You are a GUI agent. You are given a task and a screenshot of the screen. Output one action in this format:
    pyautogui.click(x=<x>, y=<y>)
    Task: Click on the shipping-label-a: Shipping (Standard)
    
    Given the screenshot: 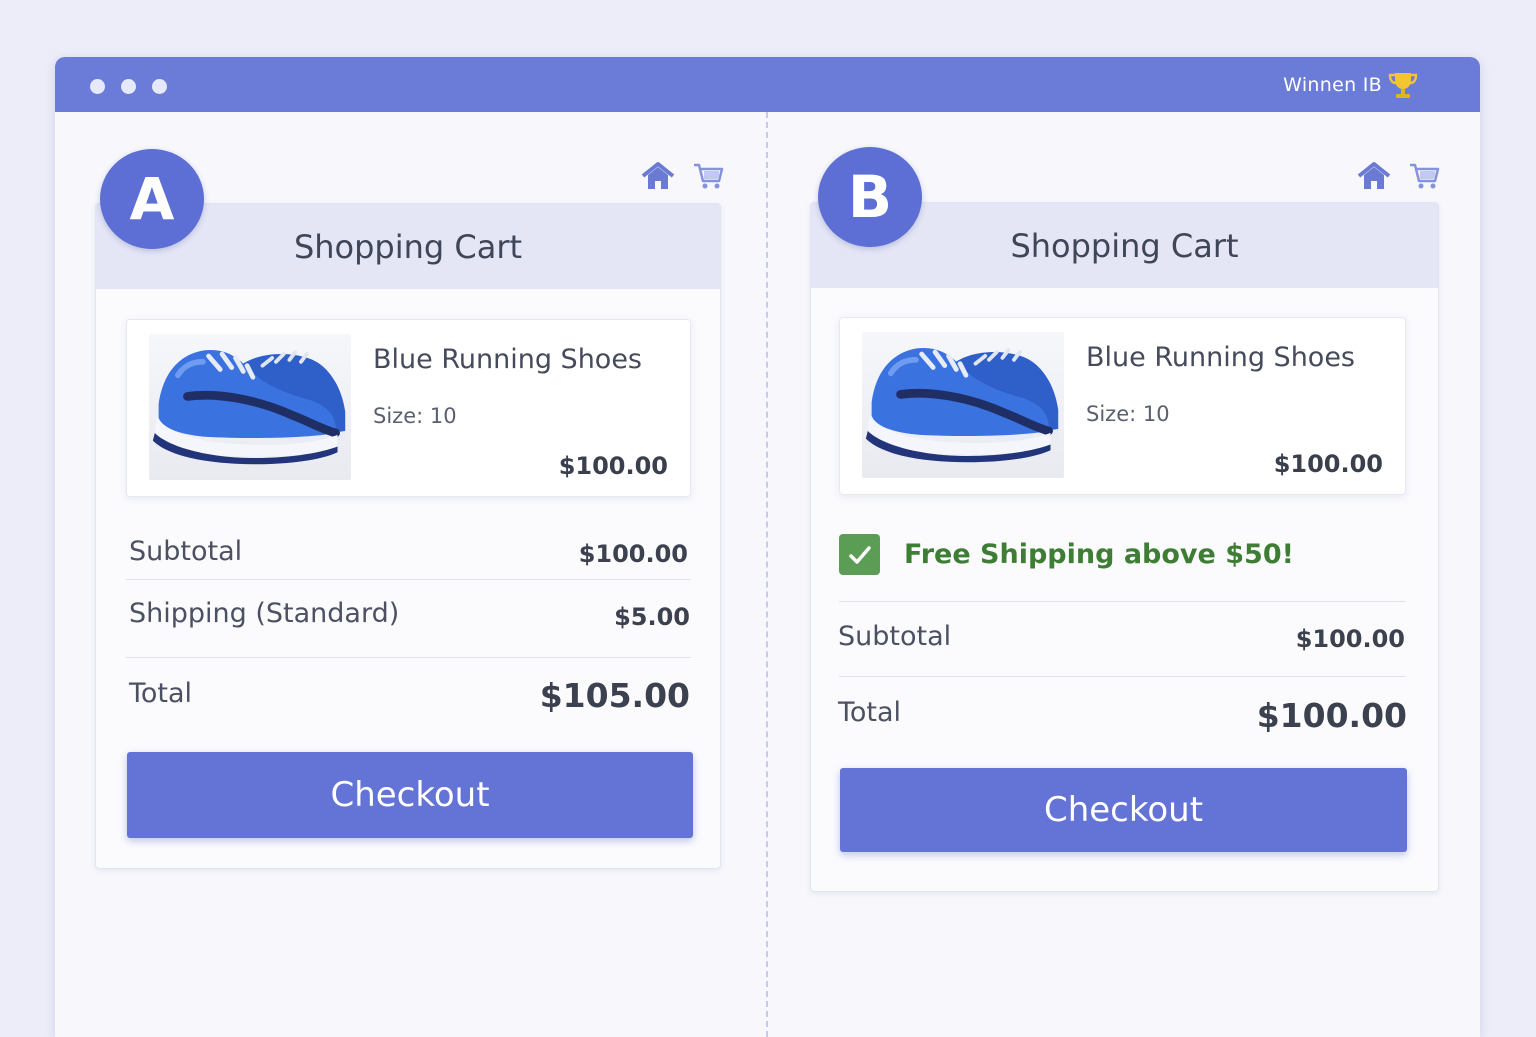 What is the action you would take?
    pyautogui.click(x=264, y=613)
    